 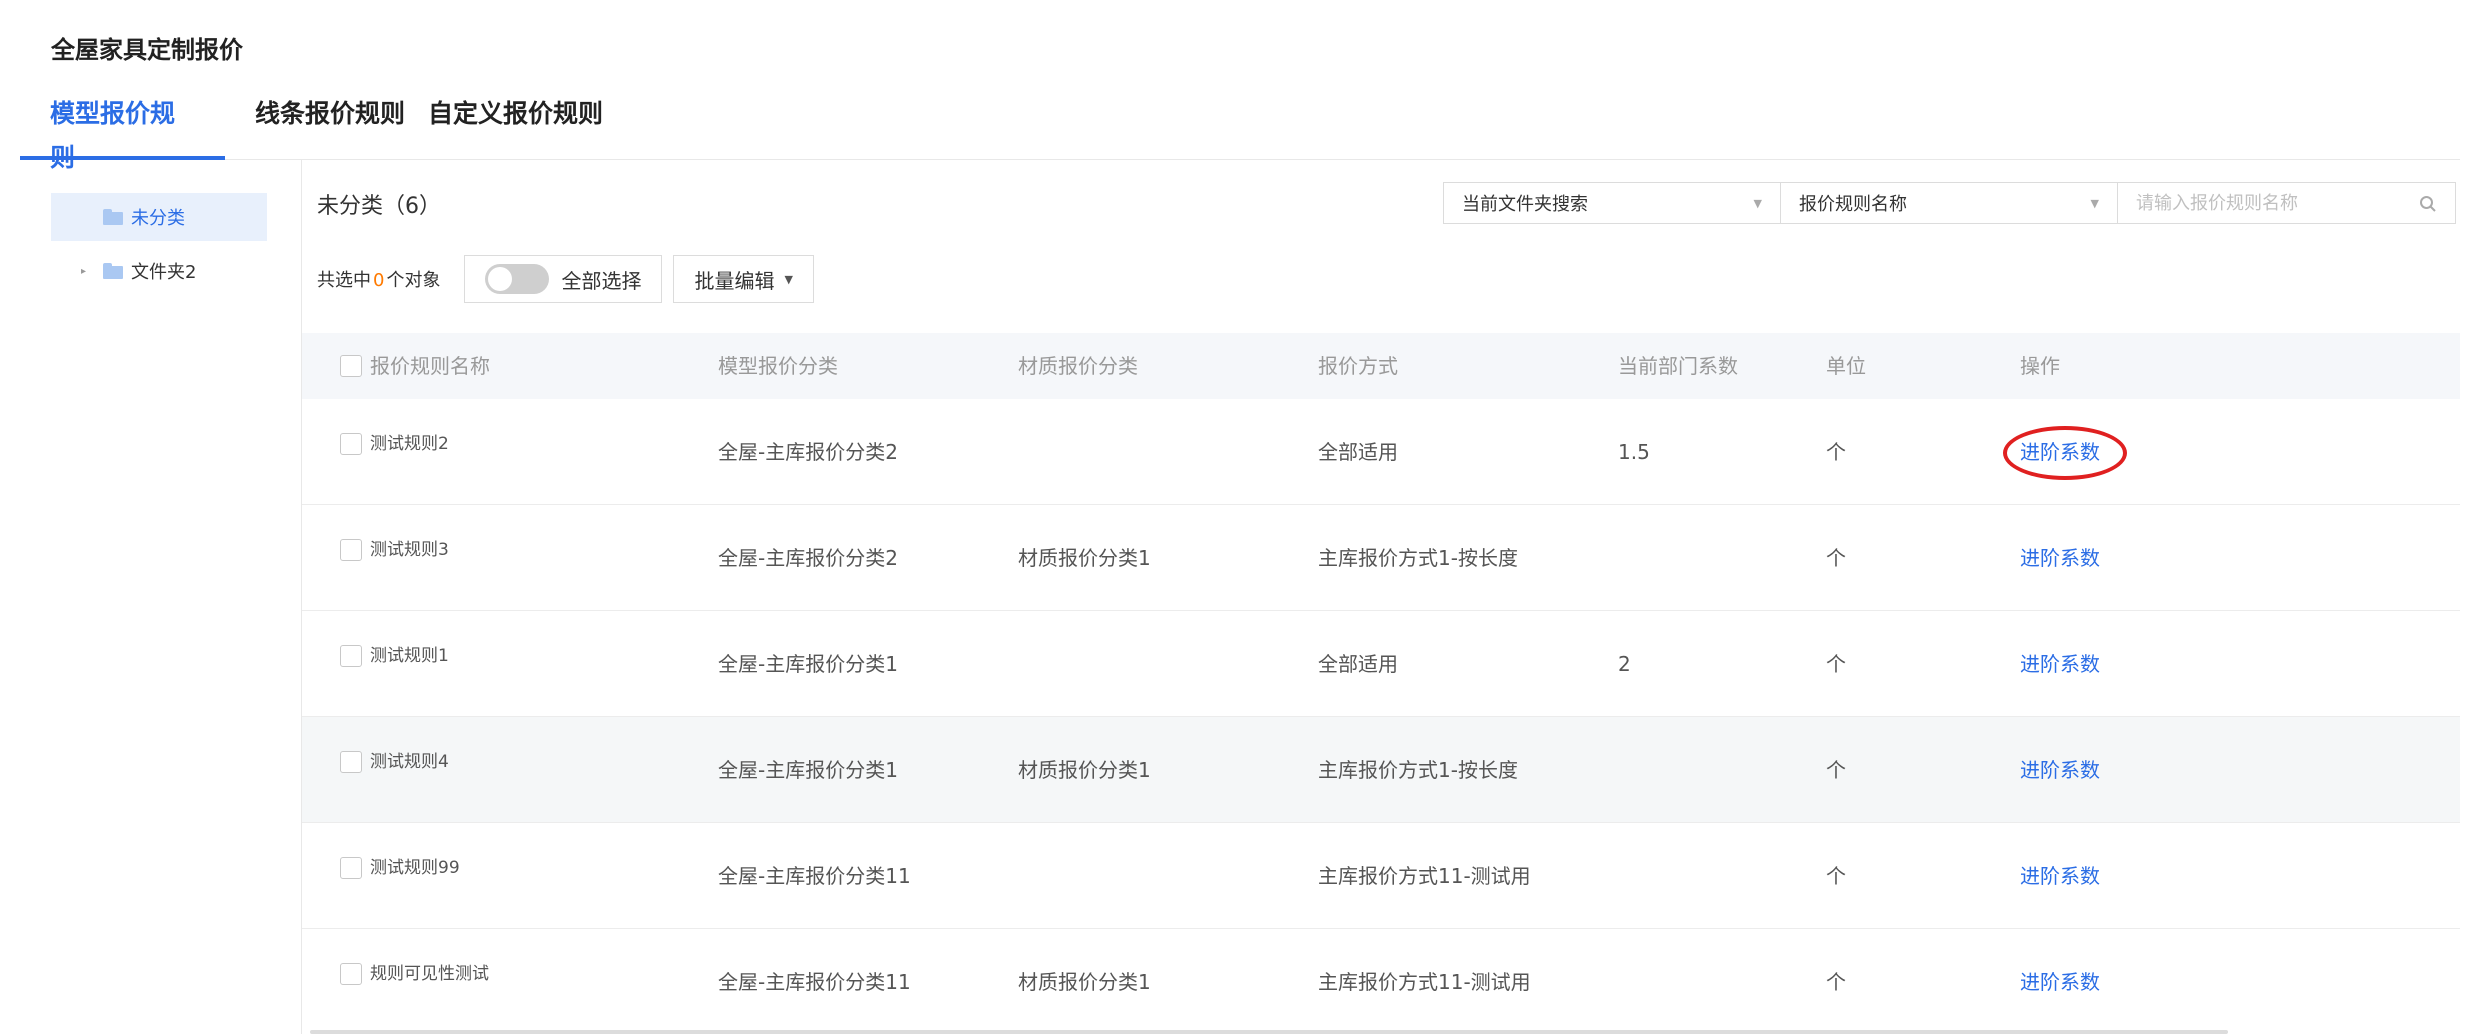 I want to click on col-header-unit: 单位, so click(x=1846, y=366).